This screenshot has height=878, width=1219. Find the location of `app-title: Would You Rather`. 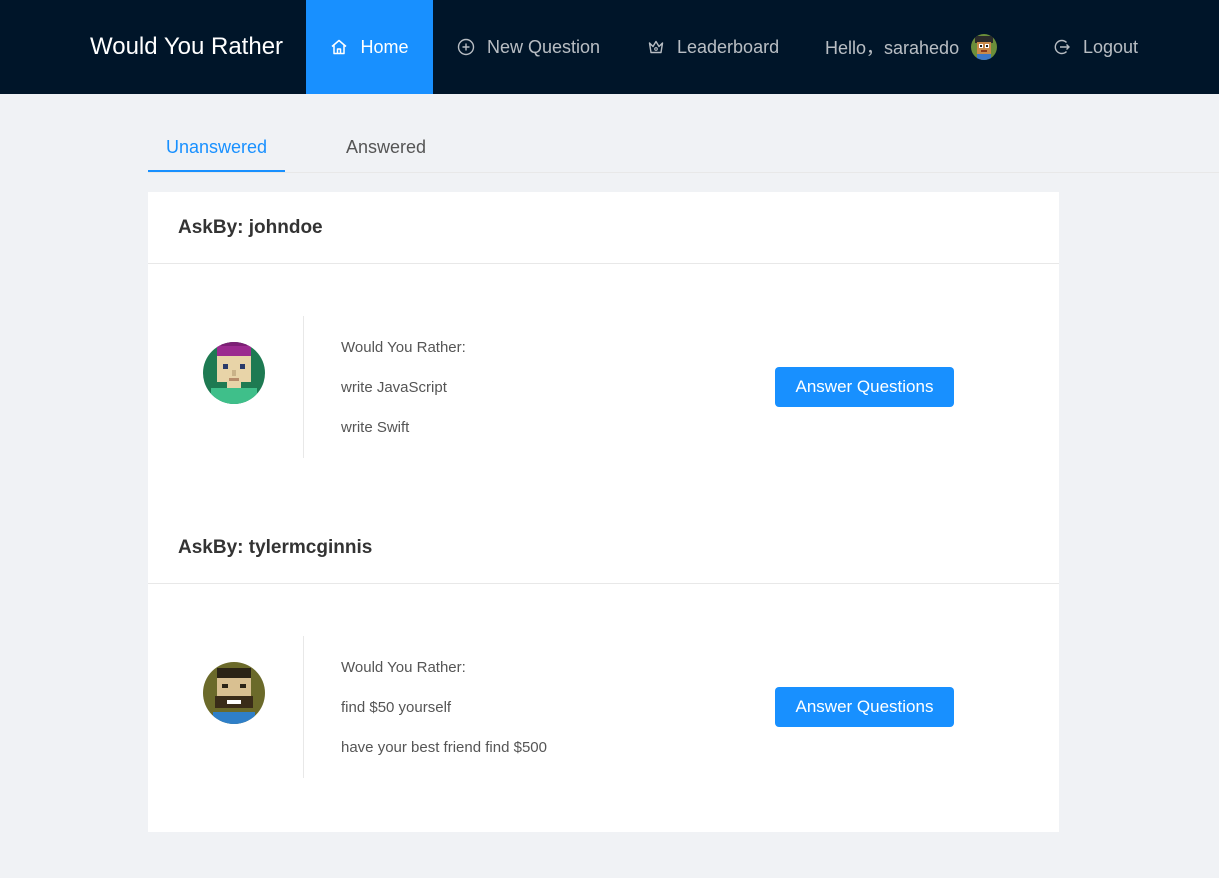

app-title: Would You Rather is located at coordinates (187, 46).